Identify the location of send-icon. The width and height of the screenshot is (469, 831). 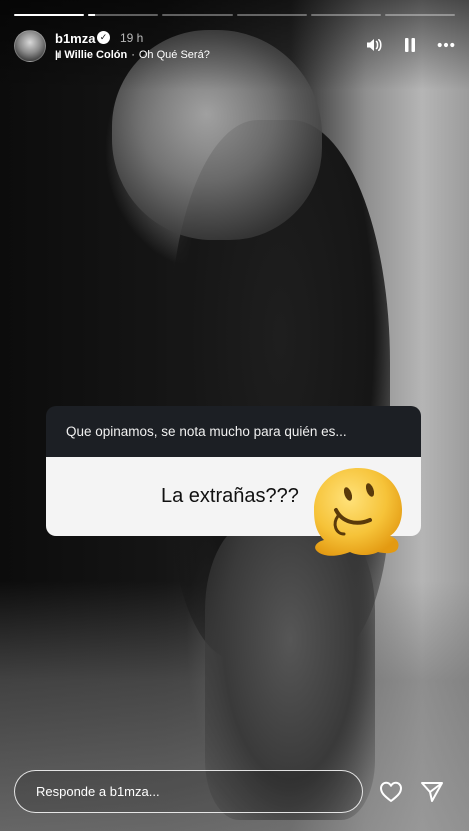
(432, 792).